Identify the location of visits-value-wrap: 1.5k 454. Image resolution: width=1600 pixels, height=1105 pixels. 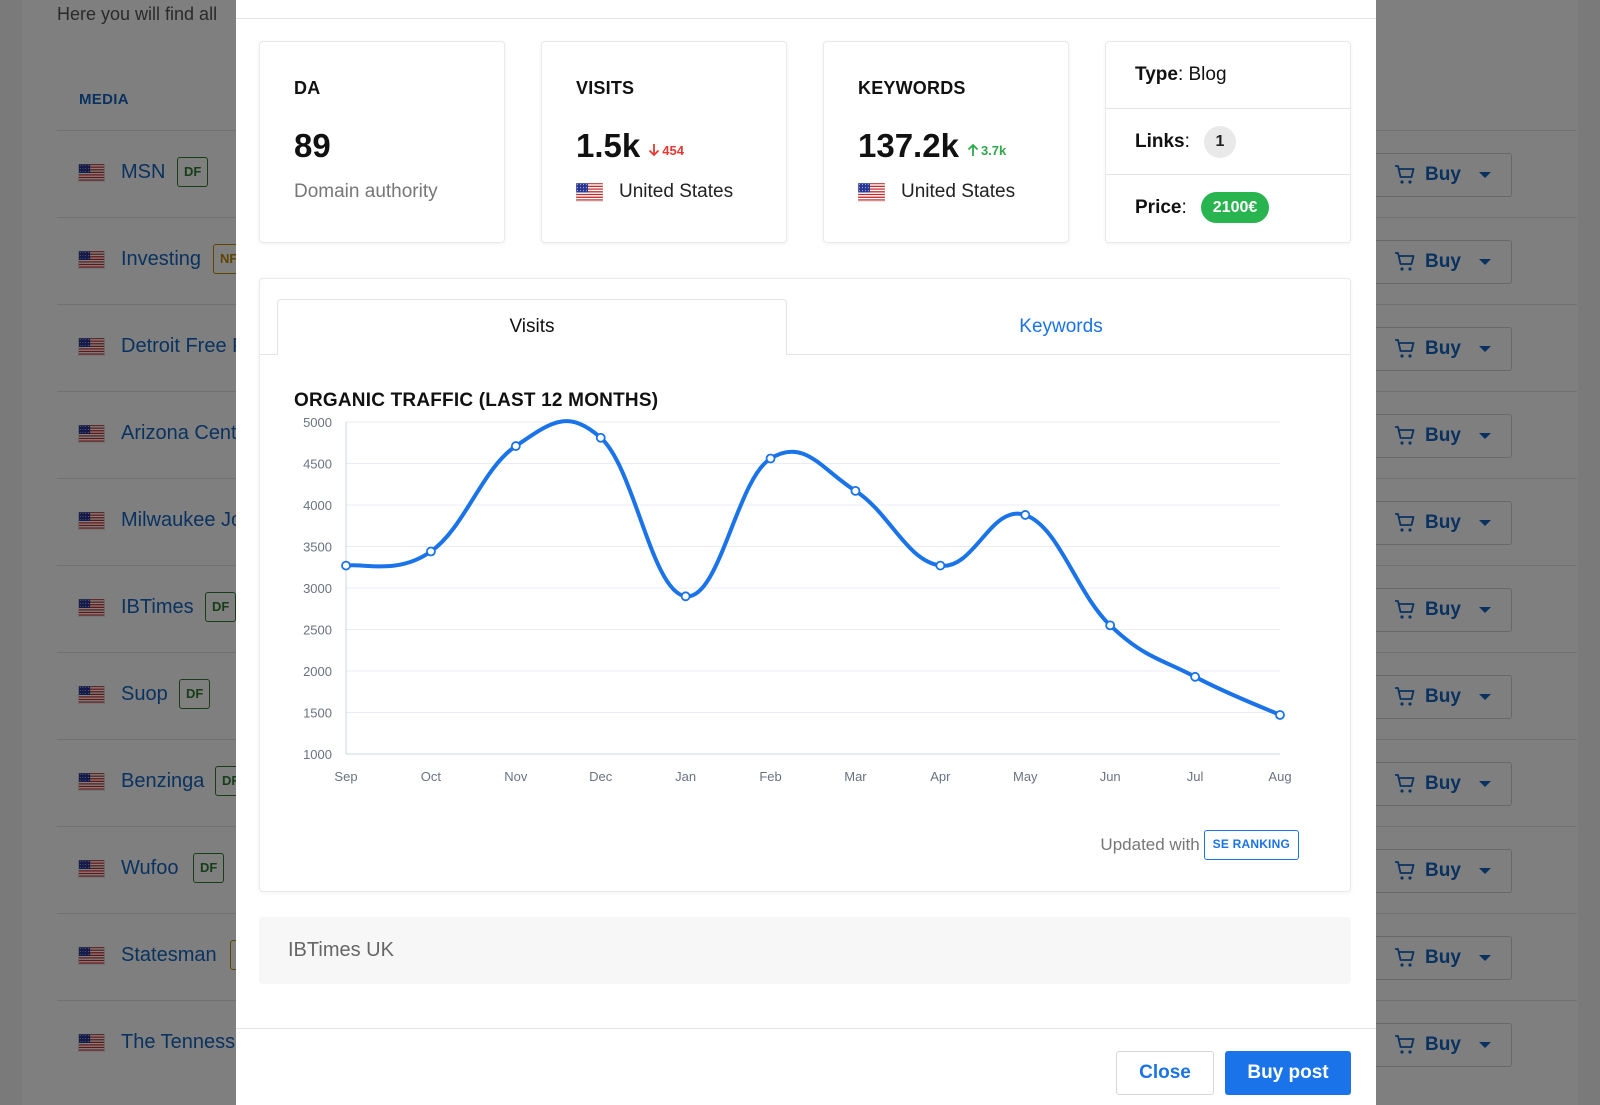
(630, 146).